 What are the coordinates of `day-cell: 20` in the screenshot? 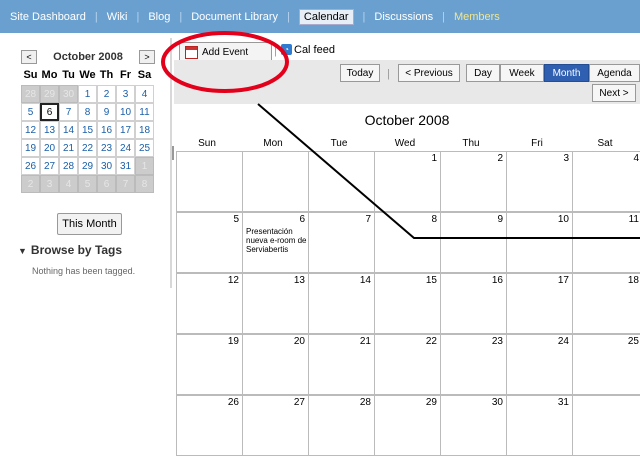 It's located at (276, 364).